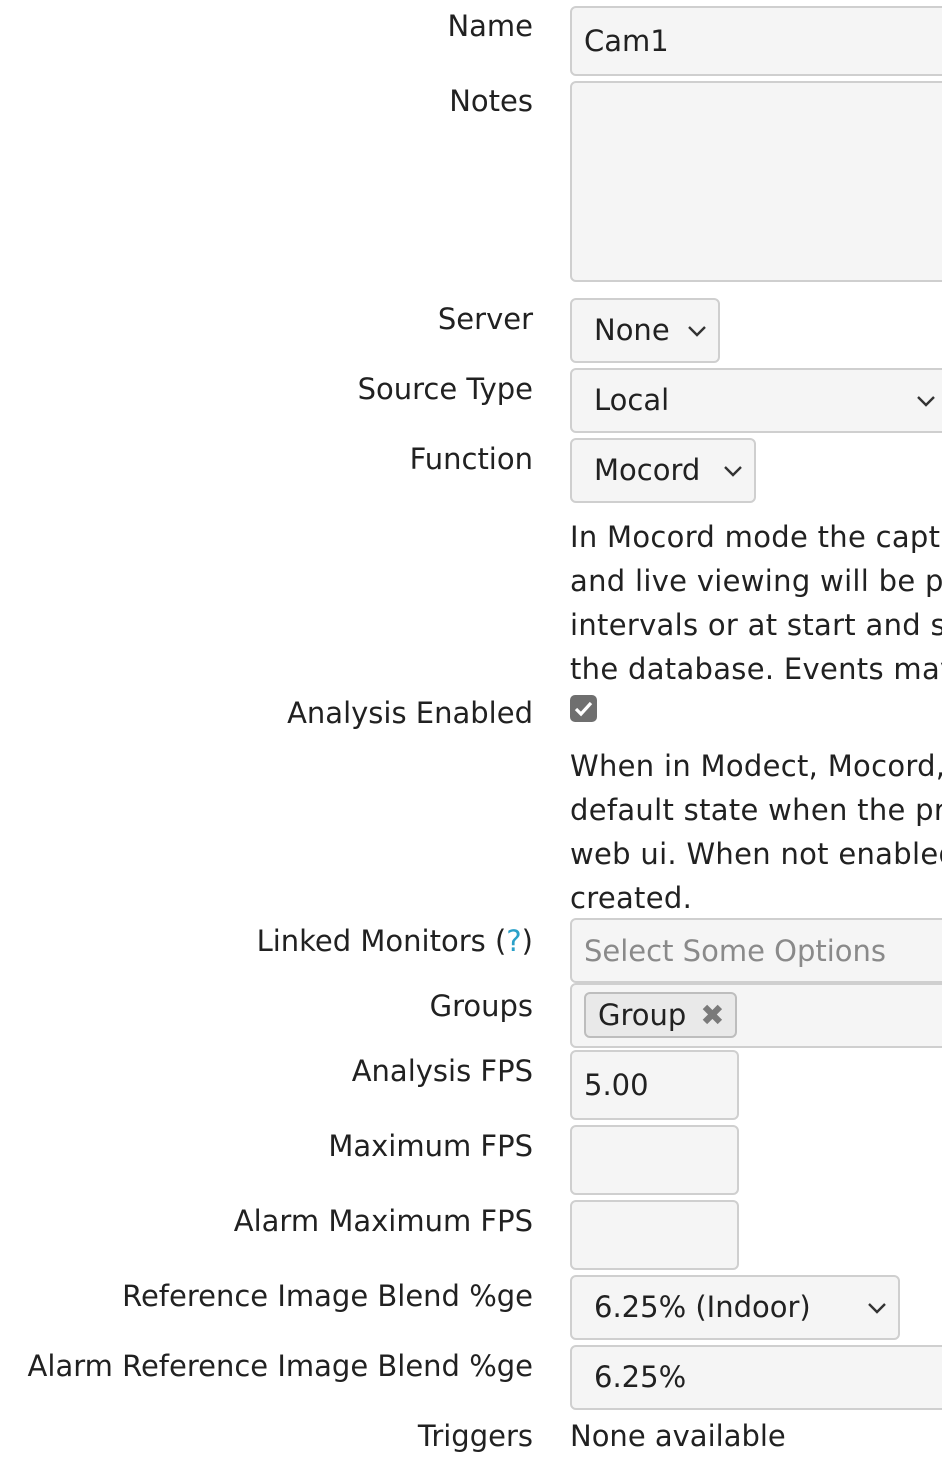 This screenshot has width=942, height=1465. Describe the element at coordinates (756, 41) in the screenshot. I see `name-input: Cam1` at that location.